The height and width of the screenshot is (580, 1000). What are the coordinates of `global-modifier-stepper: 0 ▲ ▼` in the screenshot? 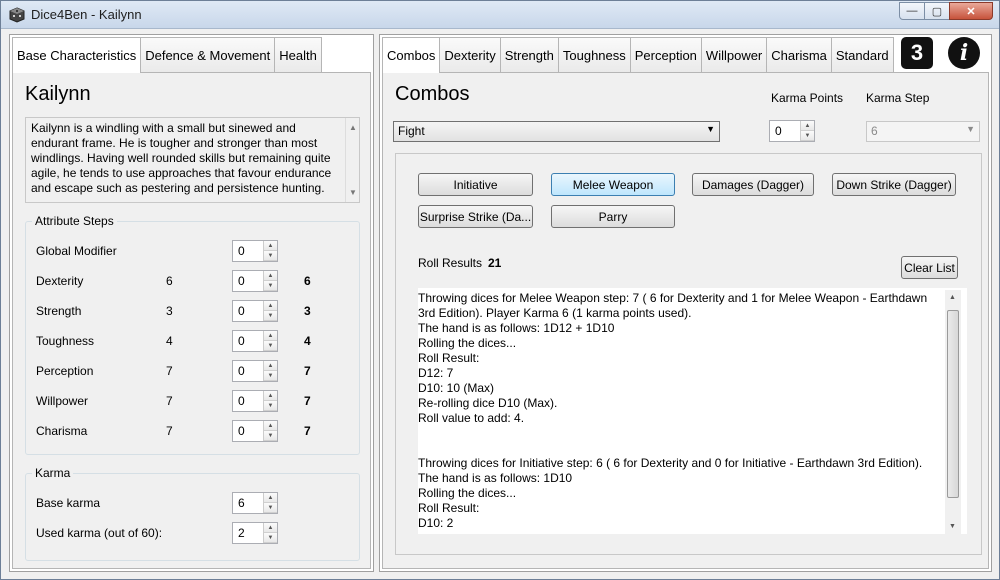 It's located at (255, 251).